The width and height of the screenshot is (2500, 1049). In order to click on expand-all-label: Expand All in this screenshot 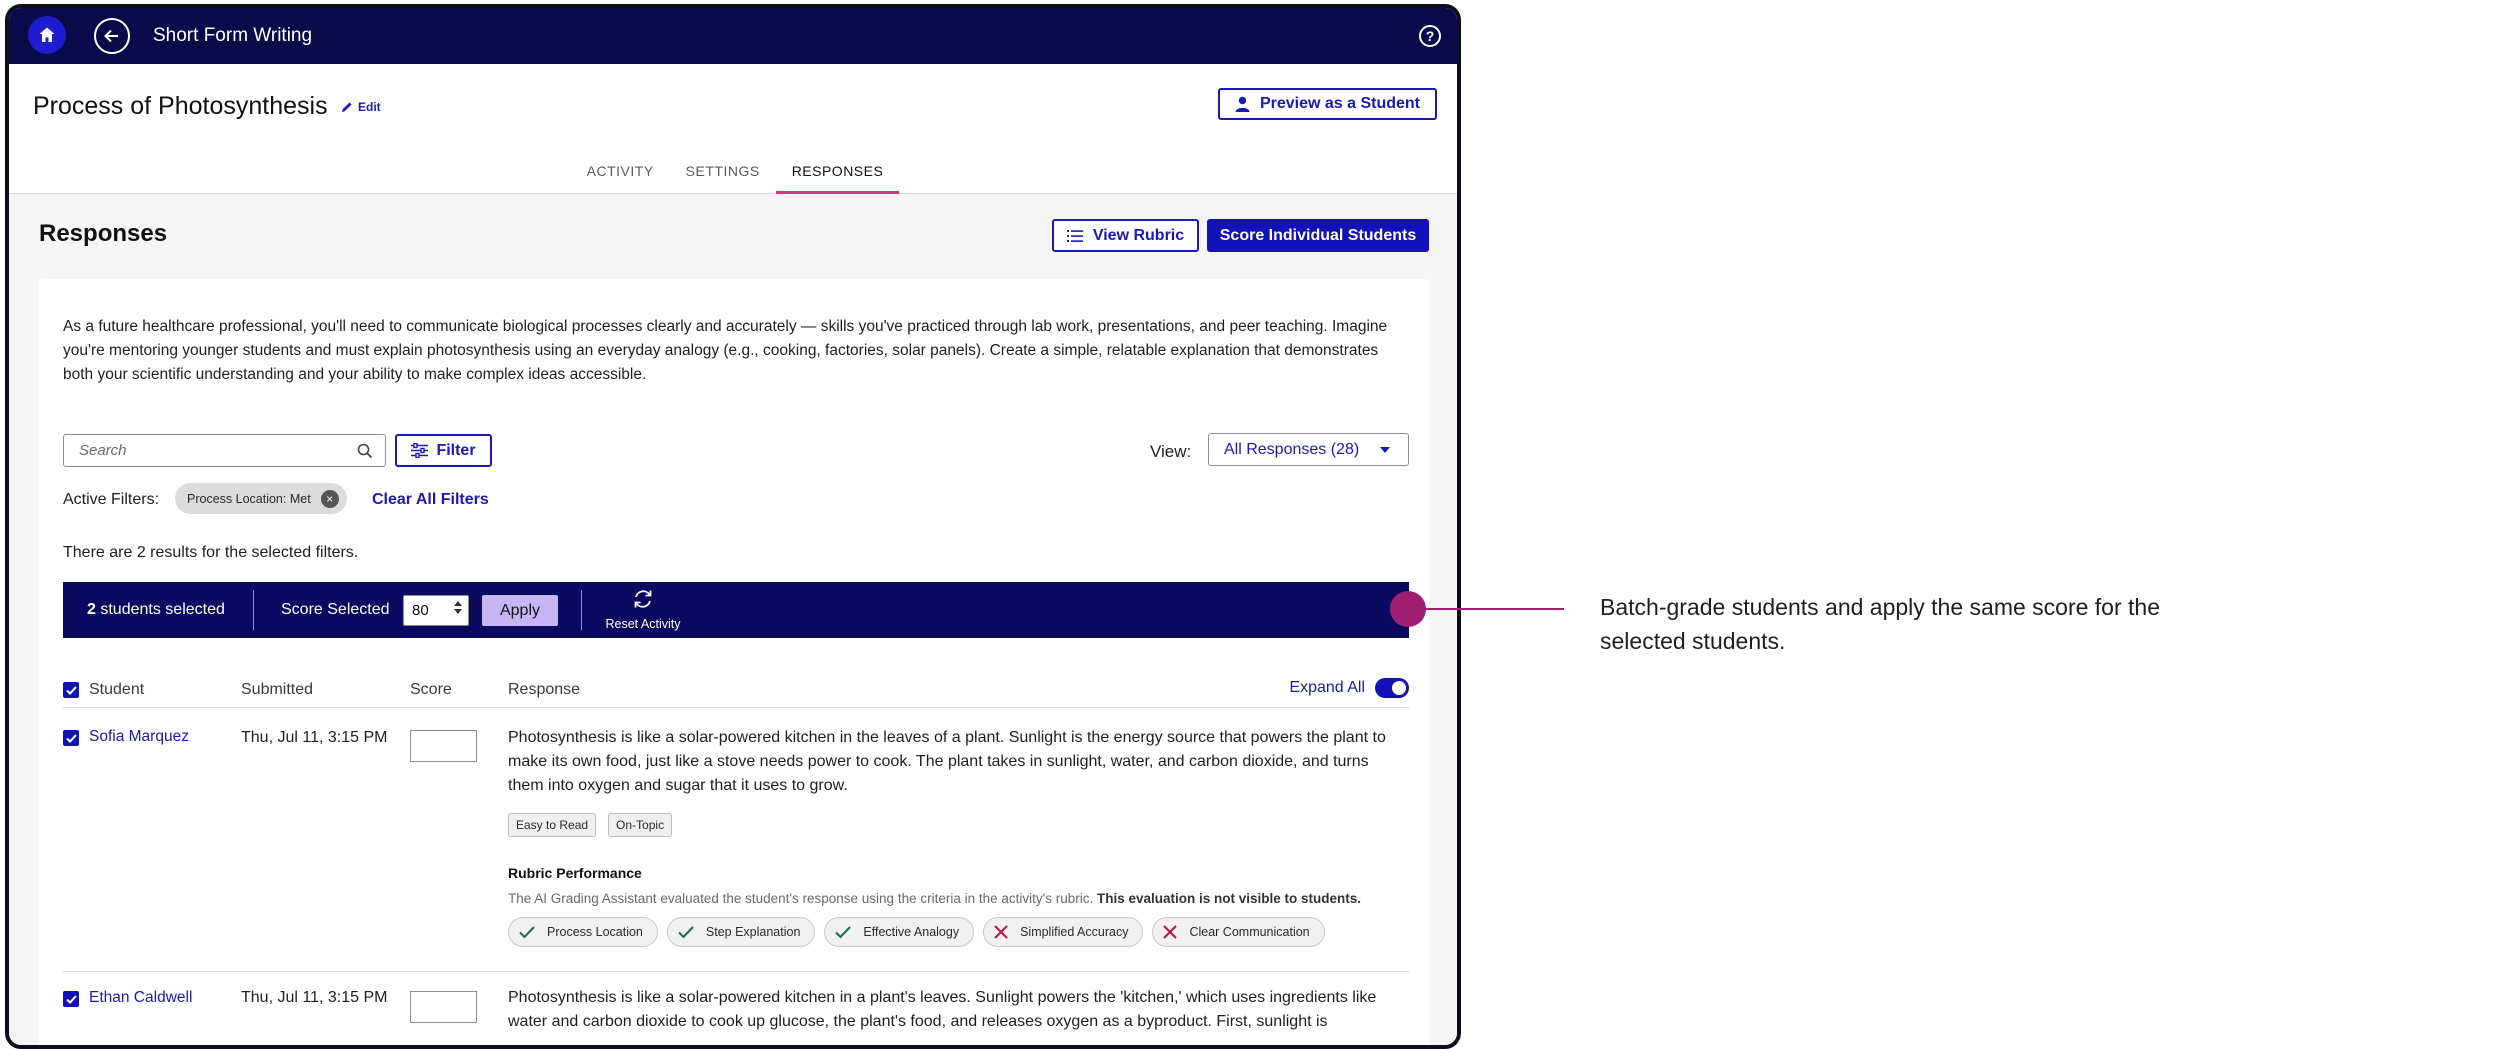, I will do `click(1327, 687)`.